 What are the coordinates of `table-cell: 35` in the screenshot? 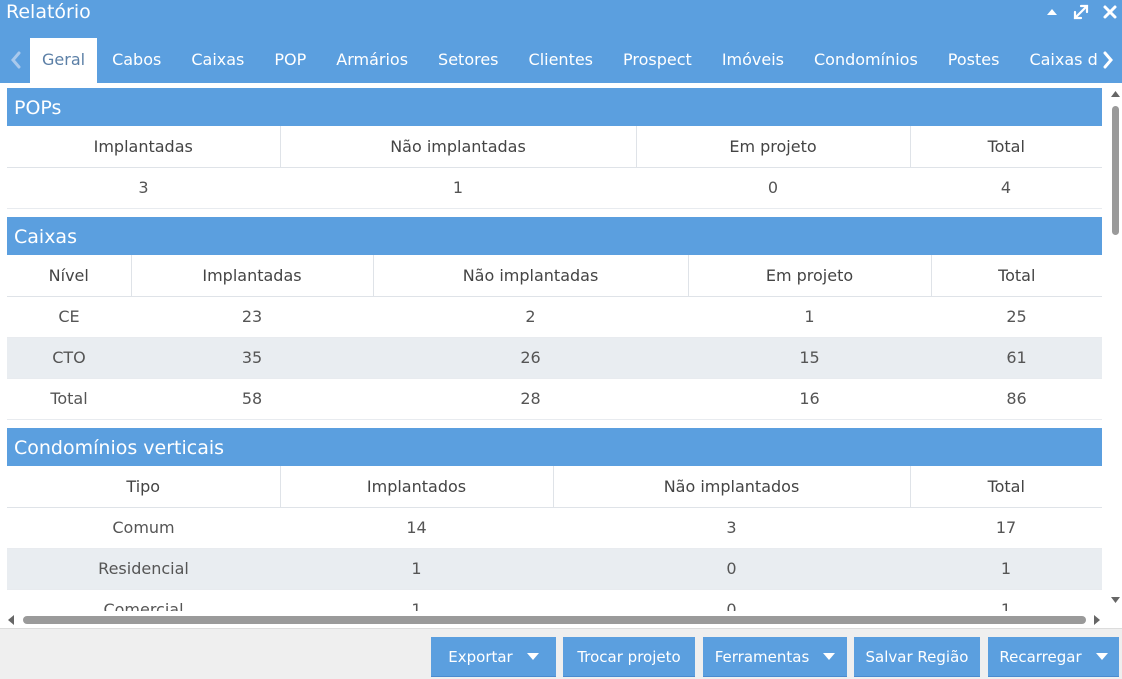 It's located at (252, 358).